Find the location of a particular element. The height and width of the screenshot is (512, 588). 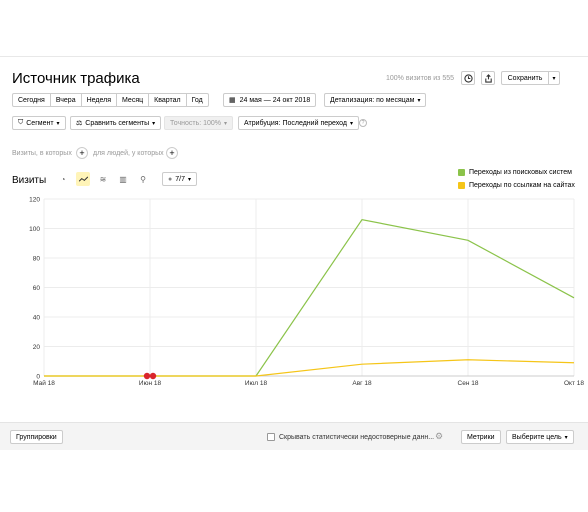

pie-chart-icon: ◔ is located at coordinates (63, 179).